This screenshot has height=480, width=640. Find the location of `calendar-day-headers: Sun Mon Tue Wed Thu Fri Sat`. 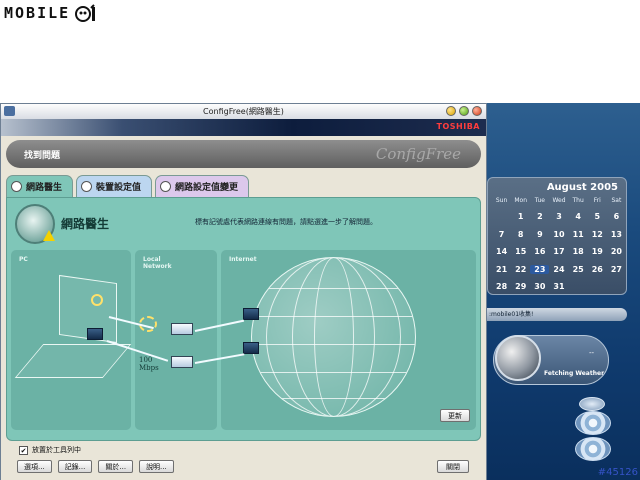

calendar-day-headers: Sun Mon Tue Wed Thu Fri Sat is located at coordinates (559, 200).